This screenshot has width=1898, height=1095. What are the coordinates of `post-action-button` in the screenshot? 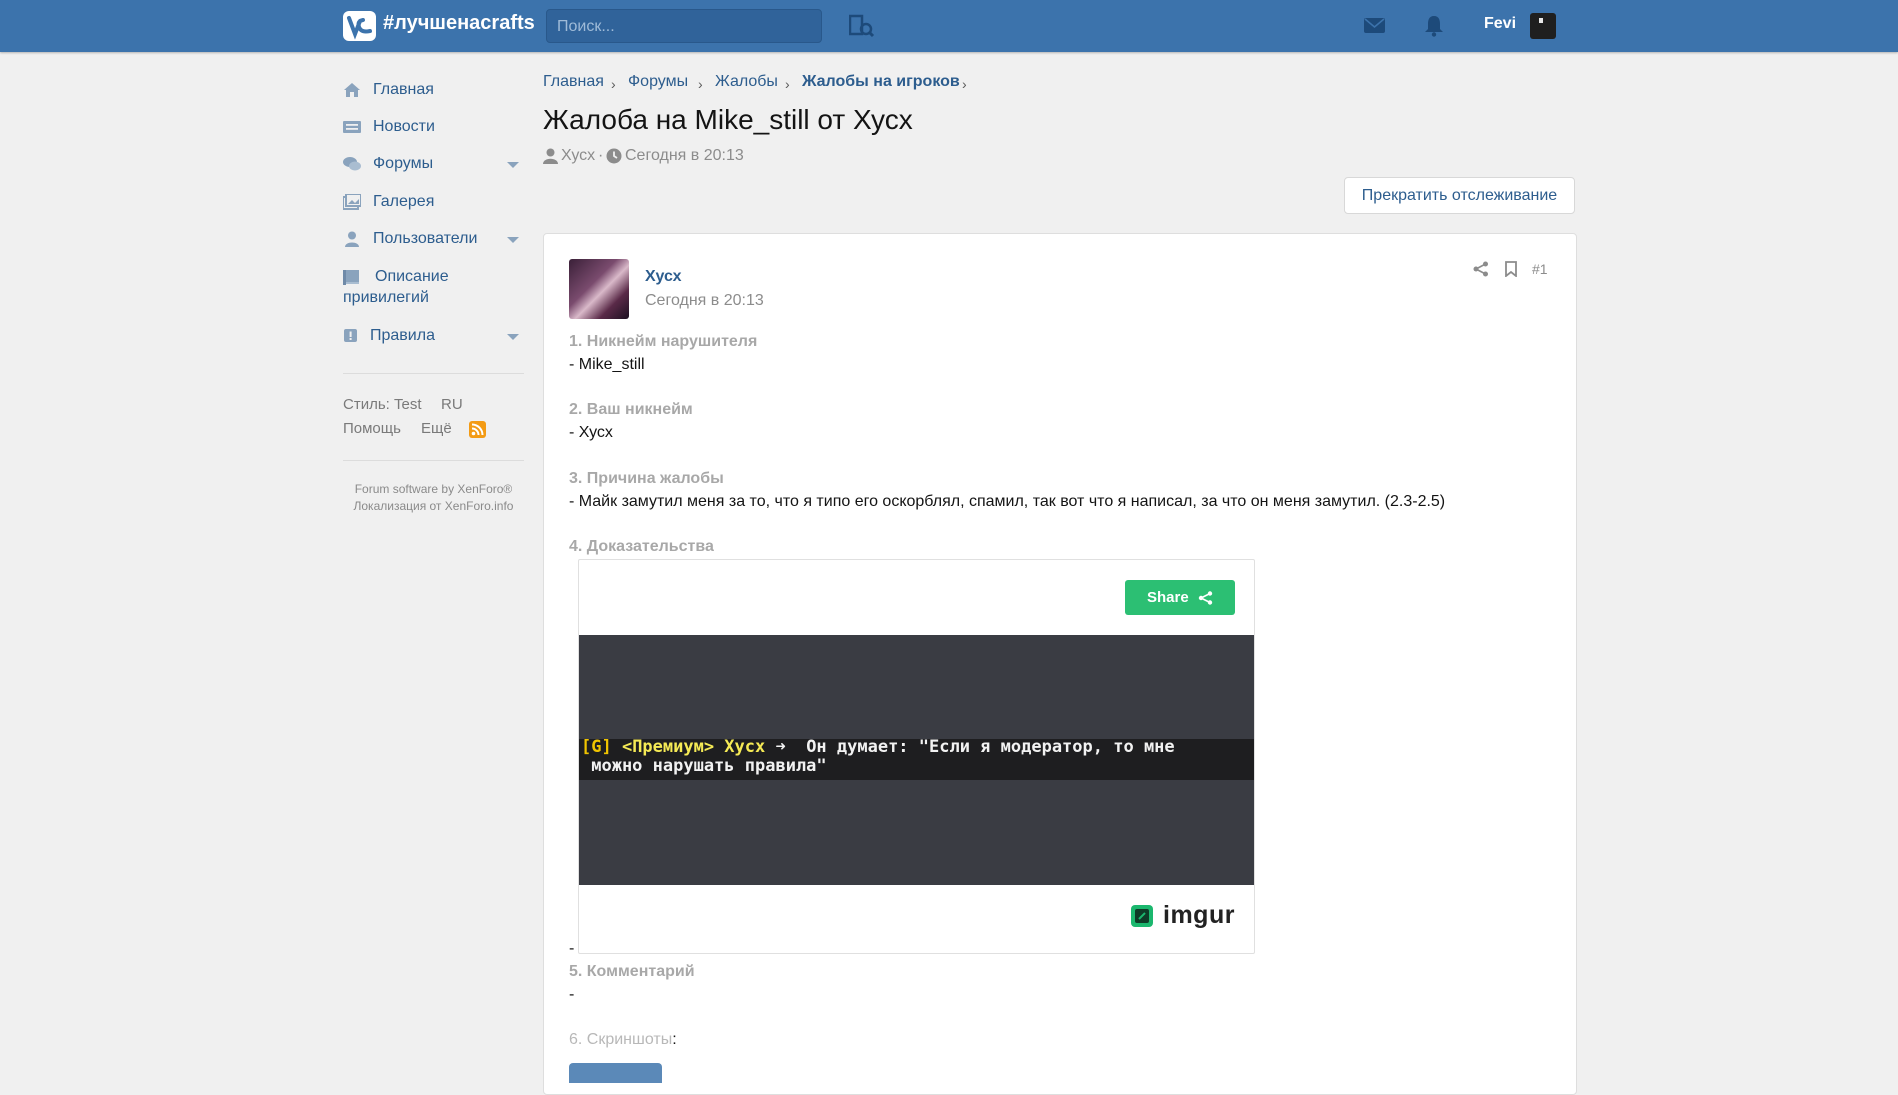 It's located at (615, 1073).